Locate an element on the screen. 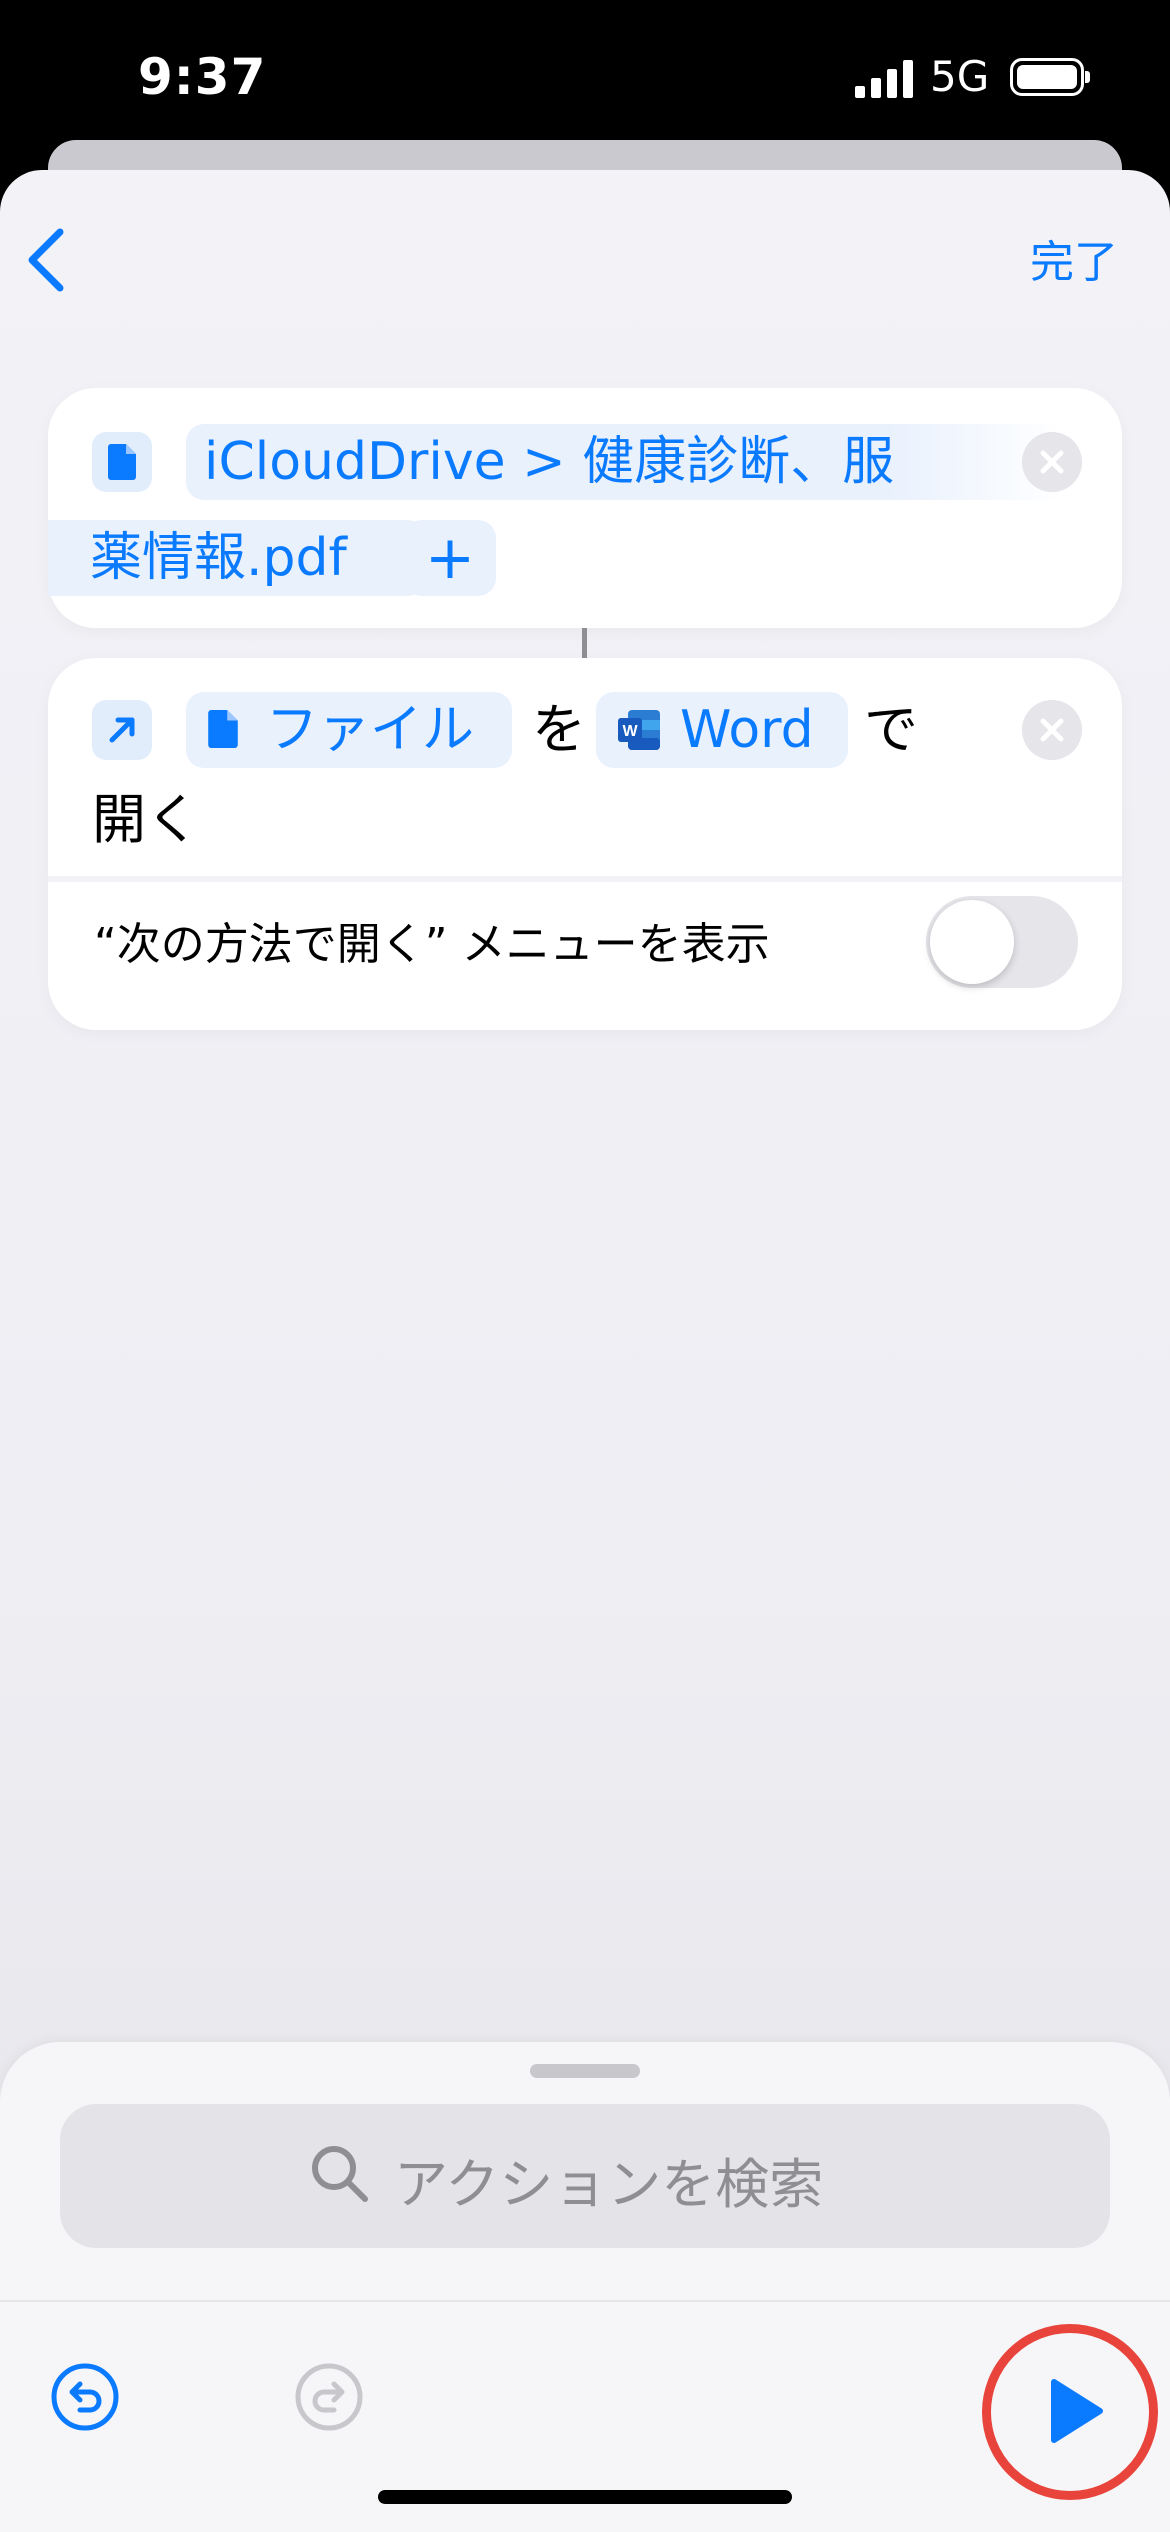 The height and width of the screenshot is (2532, 1170). home-indicator is located at coordinates (585, 2497).